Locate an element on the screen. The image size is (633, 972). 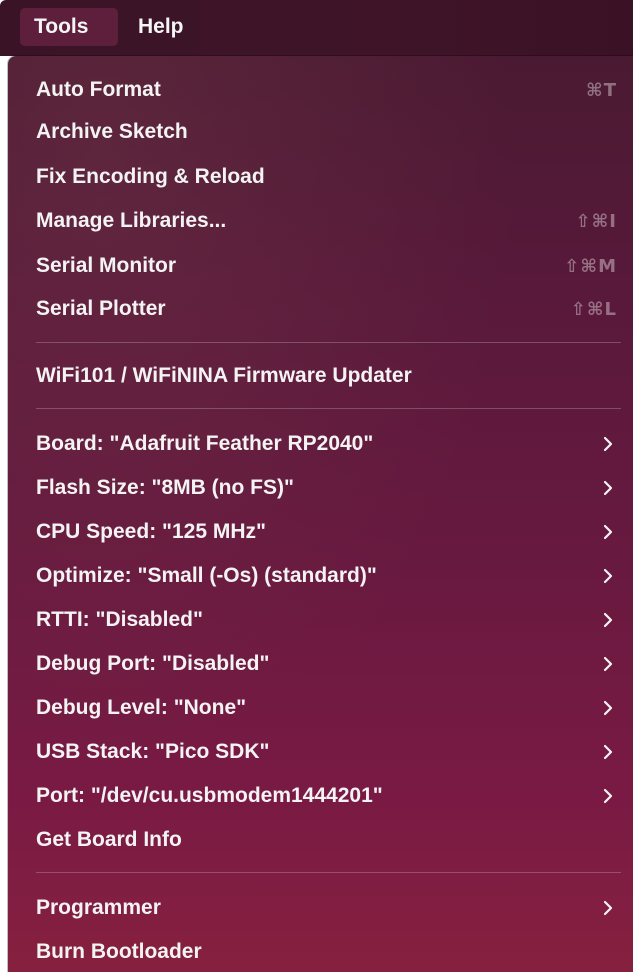
menu-item-flash-size: Flash Size: "8MB (no FS)" is located at coordinates (320, 488).